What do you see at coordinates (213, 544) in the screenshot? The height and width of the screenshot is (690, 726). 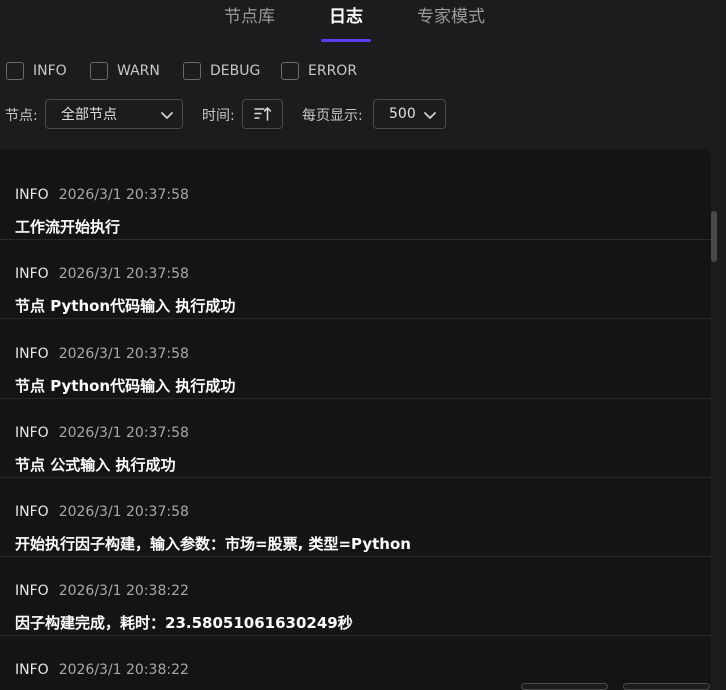 I see `log-message: 开始执行因子构建，输入参数：市场=股票, 类型=Python` at bounding box center [213, 544].